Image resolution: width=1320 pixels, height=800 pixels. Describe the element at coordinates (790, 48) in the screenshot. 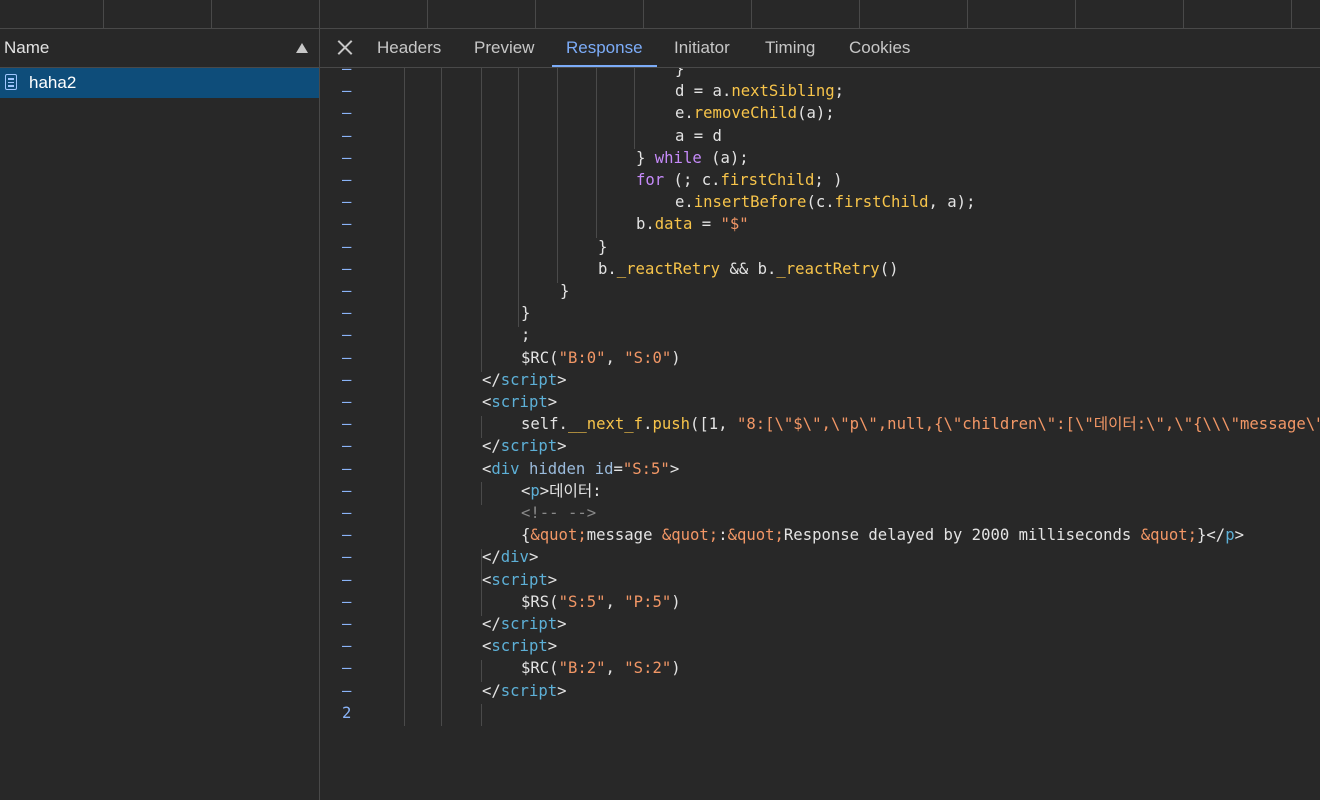

I see `tab-timing: Timing` at that location.